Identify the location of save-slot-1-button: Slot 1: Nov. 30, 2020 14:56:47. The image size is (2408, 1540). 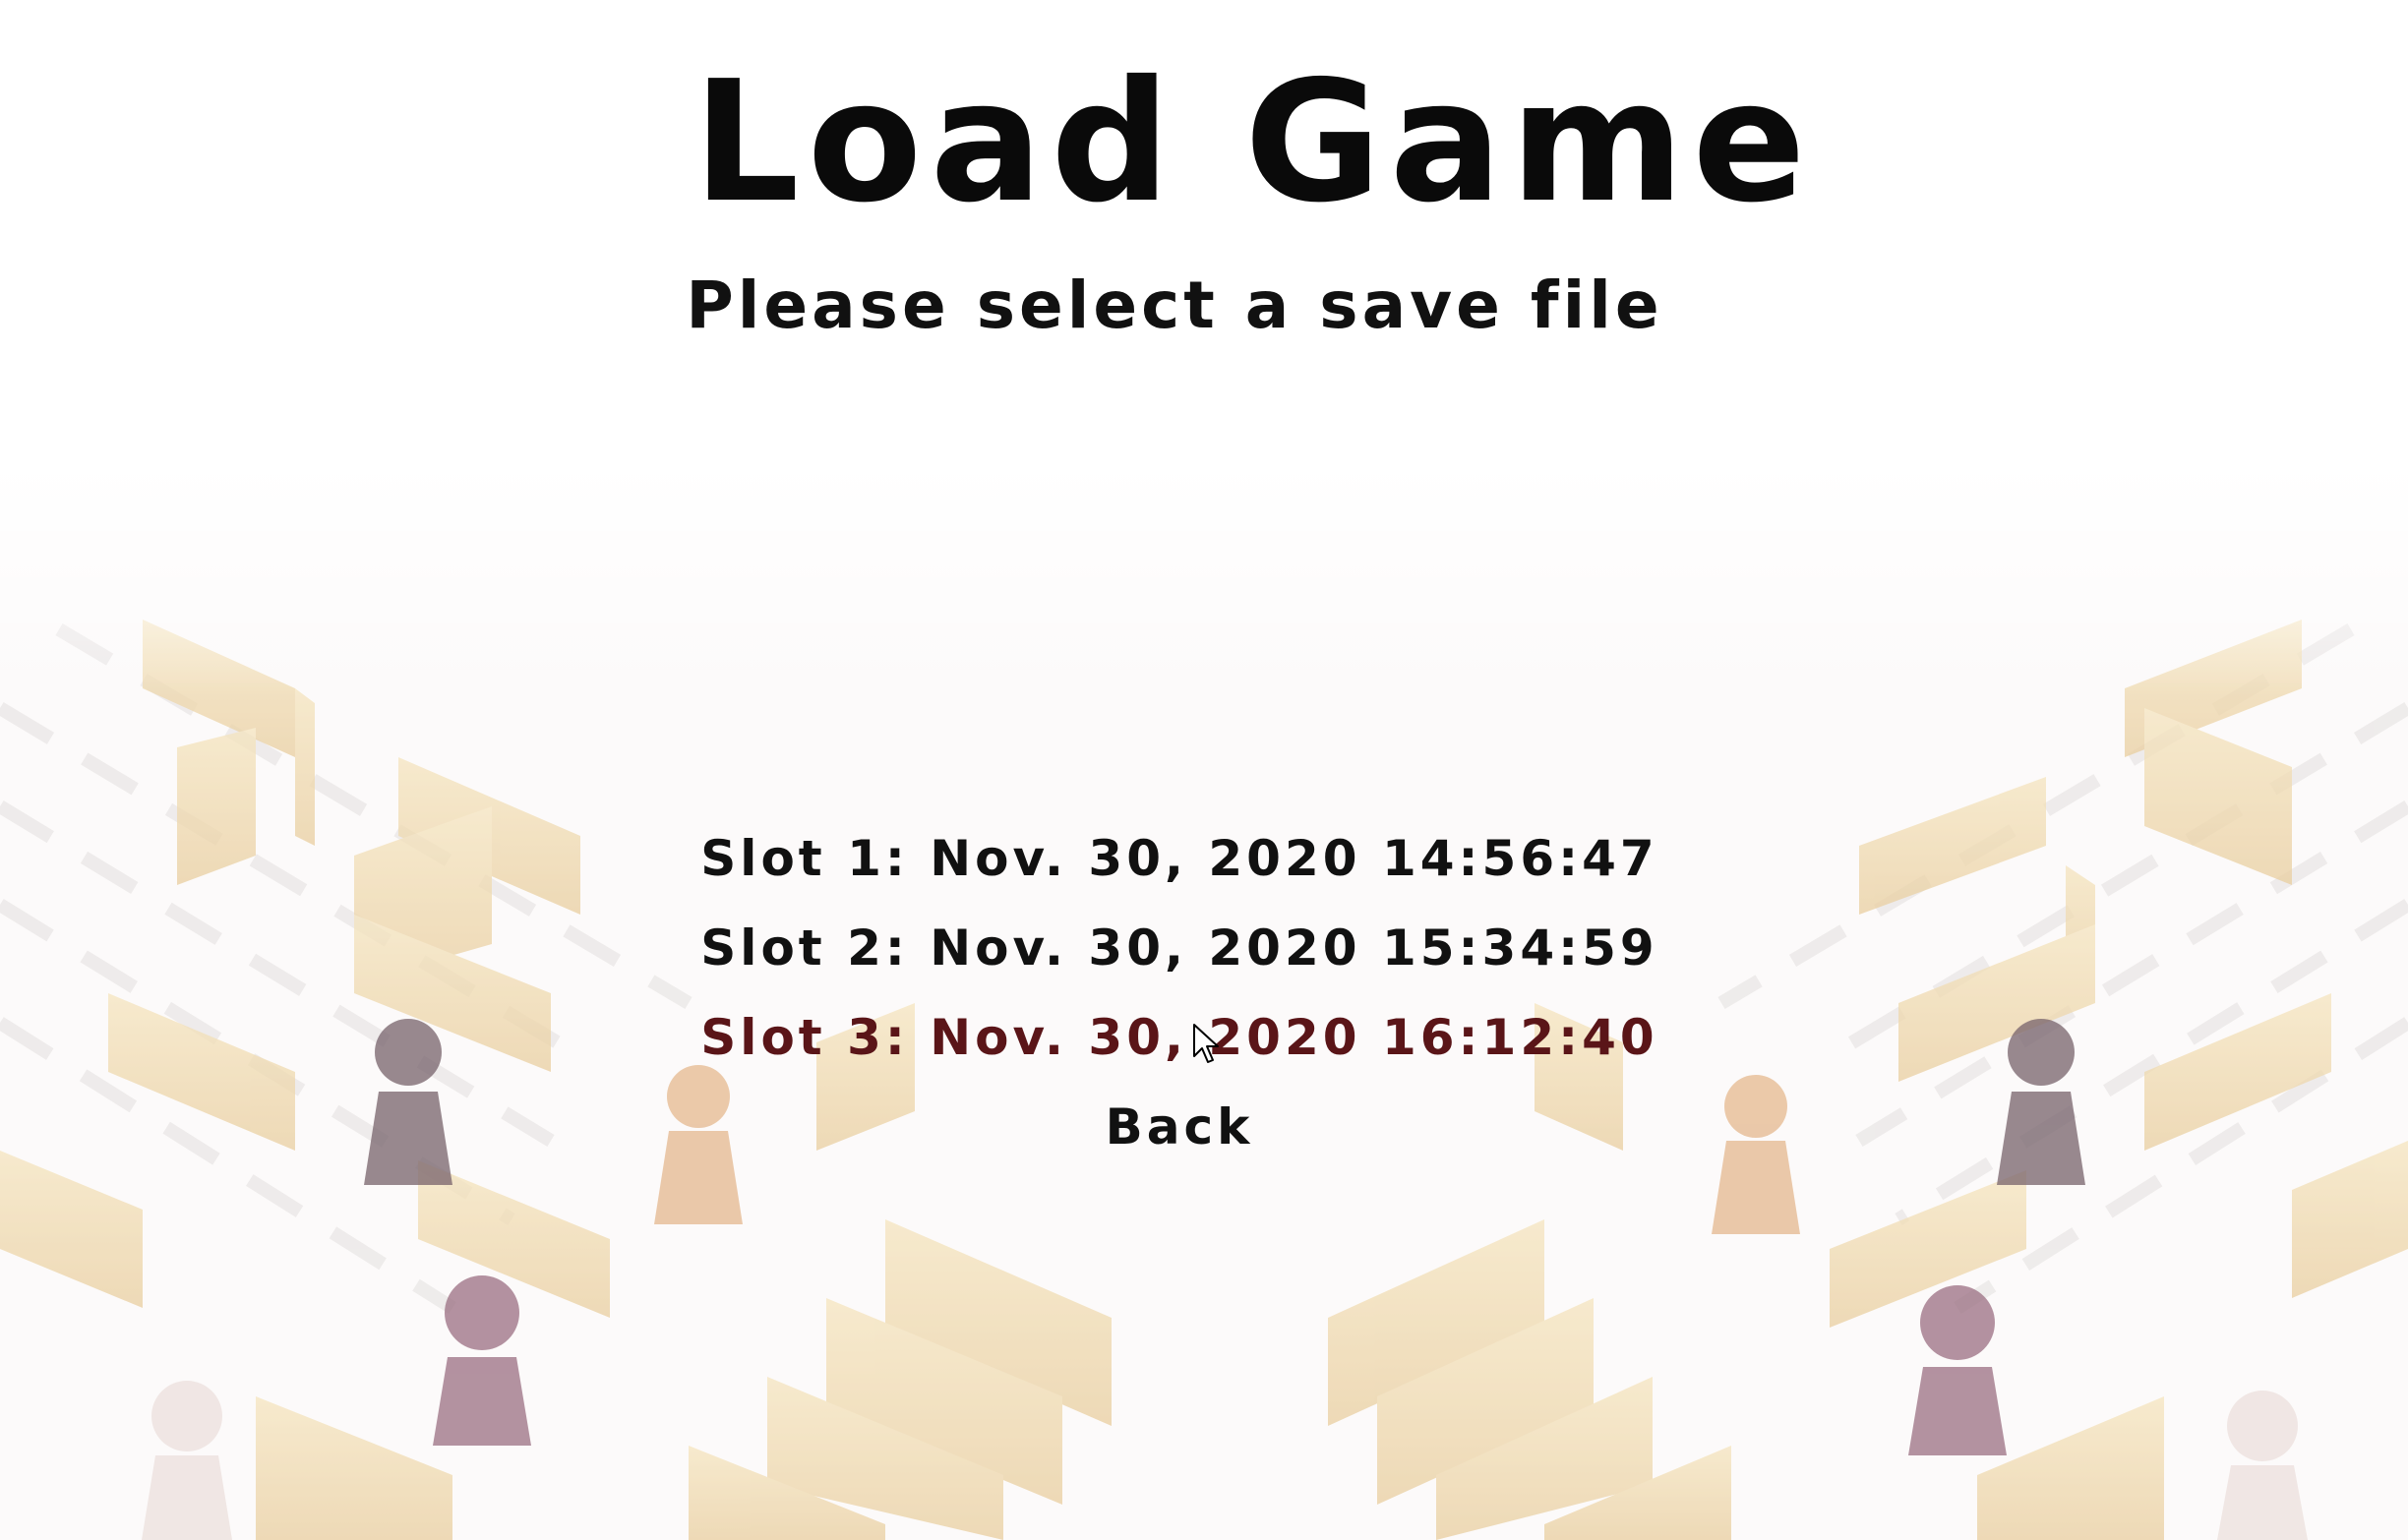
(1204, 859).